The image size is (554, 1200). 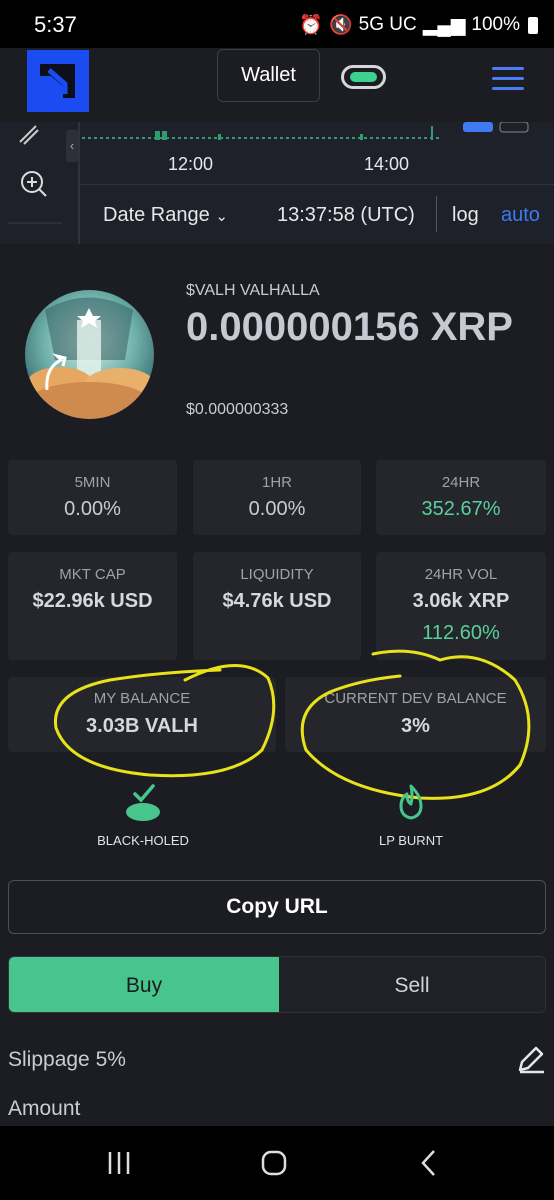 I want to click on auto-scale-button: auto, so click(x=520, y=215).